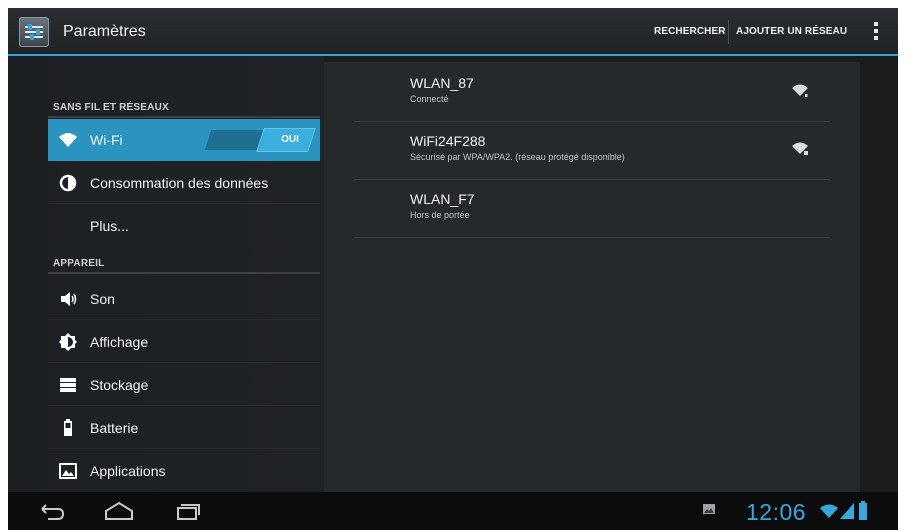 The height and width of the screenshot is (532, 906). What do you see at coordinates (68, 471) in the screenshot?
I see `applications-icon` at bounding box center [68, 471].